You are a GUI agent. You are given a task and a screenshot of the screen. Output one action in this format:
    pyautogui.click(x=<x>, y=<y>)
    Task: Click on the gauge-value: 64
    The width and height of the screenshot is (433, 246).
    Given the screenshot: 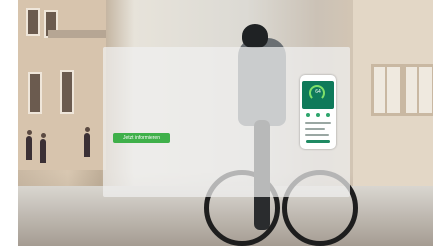 What is the action you would take?
    pyautogui.click(x=318, y=92)
    